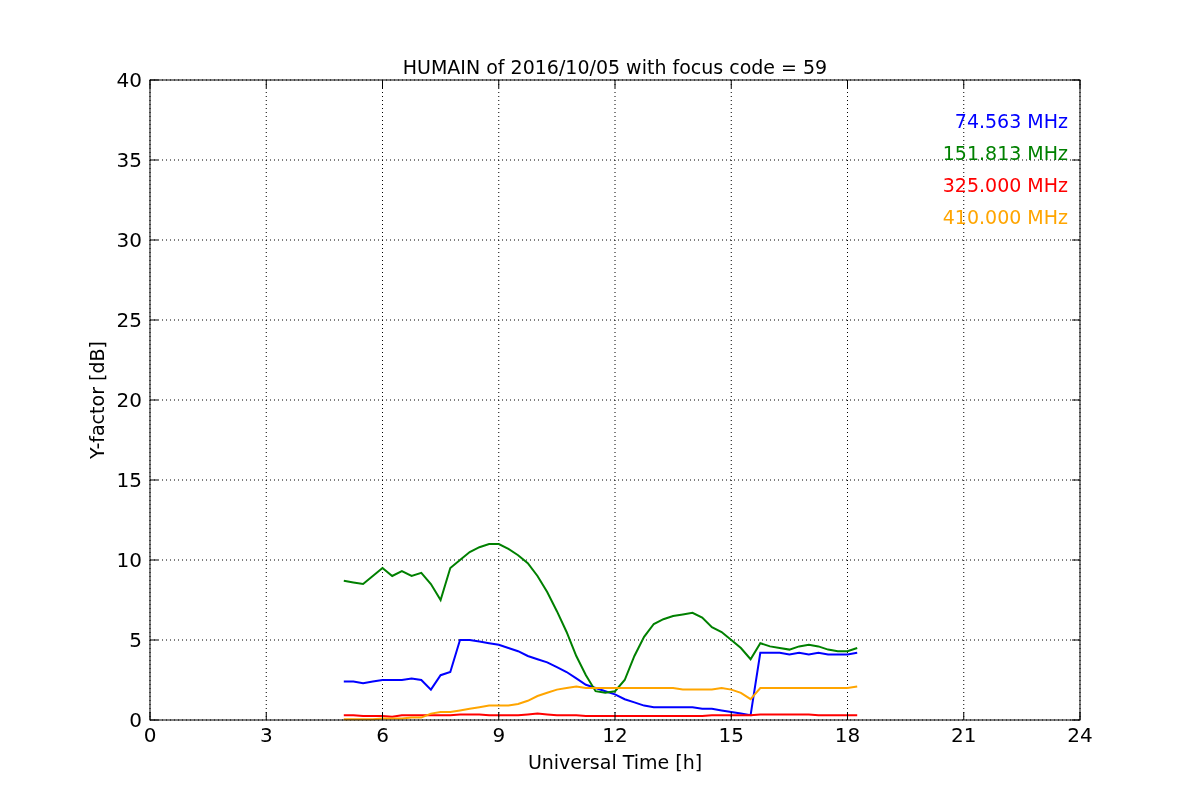  I want to click on x-tick-label: 3, so click(266, 735).